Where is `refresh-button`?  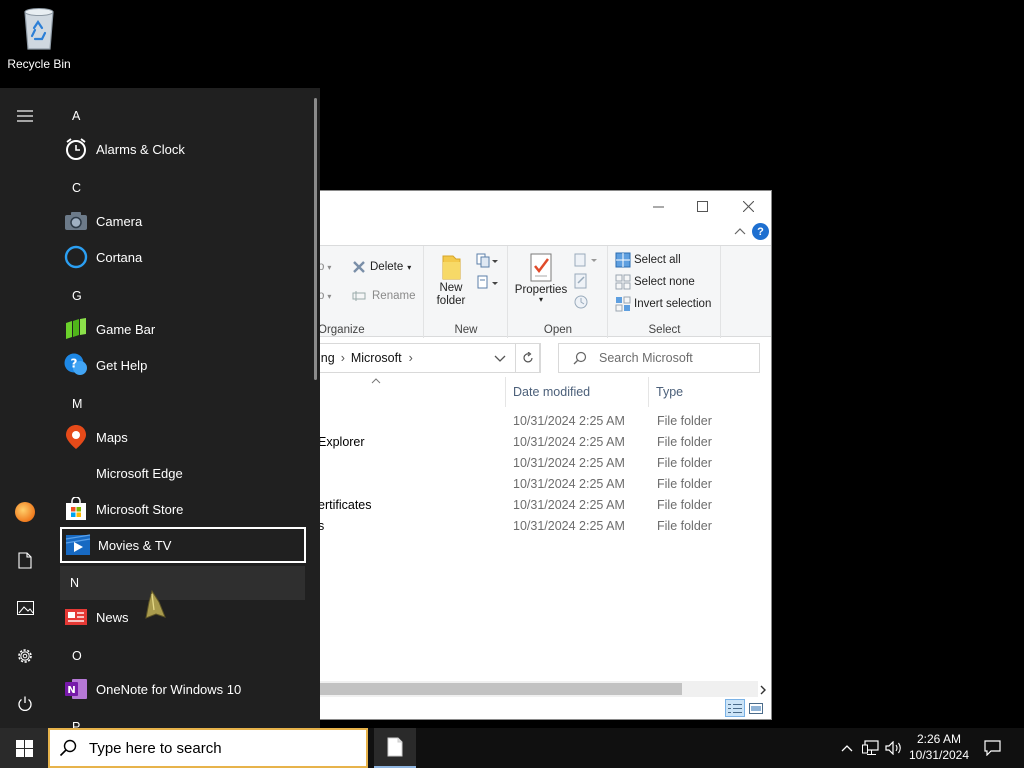 refresh-button is located at coordinates (528, 358).